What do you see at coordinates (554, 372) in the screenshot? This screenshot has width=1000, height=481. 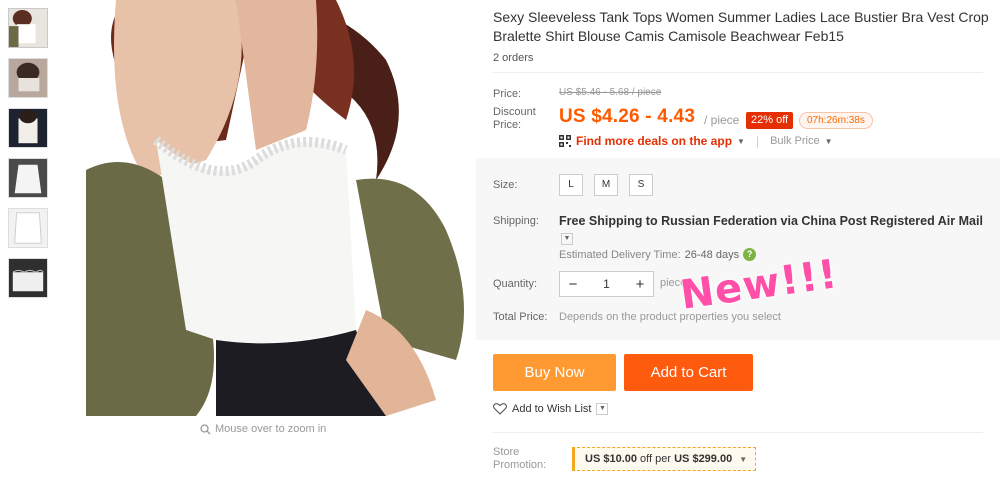 I see `buy-now-button: Buy Now` at bounding box center [554, 372].